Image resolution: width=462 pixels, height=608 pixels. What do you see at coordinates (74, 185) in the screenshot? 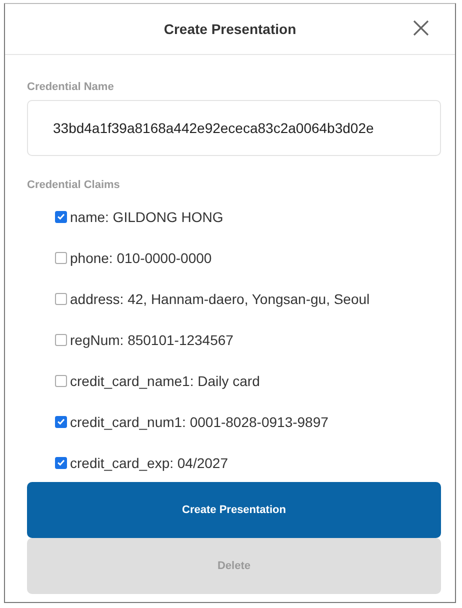
I see `section-label: Credential Claims` at bounding box center [74, 185].